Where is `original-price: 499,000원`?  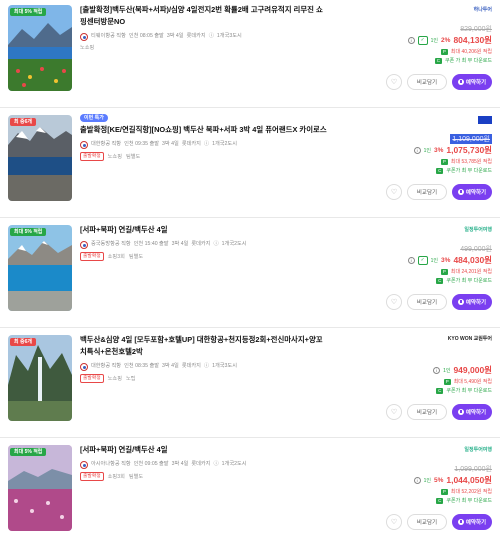
original-price: 499,000원 is located at coordinates (476, 249).